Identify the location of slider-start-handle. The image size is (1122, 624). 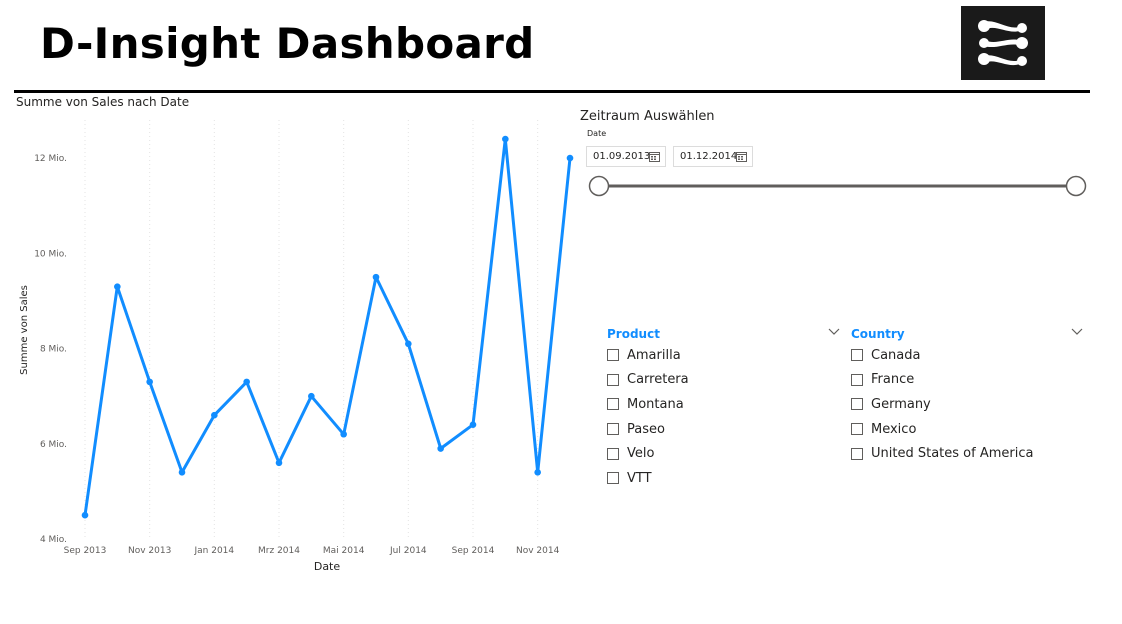
(599, 186).